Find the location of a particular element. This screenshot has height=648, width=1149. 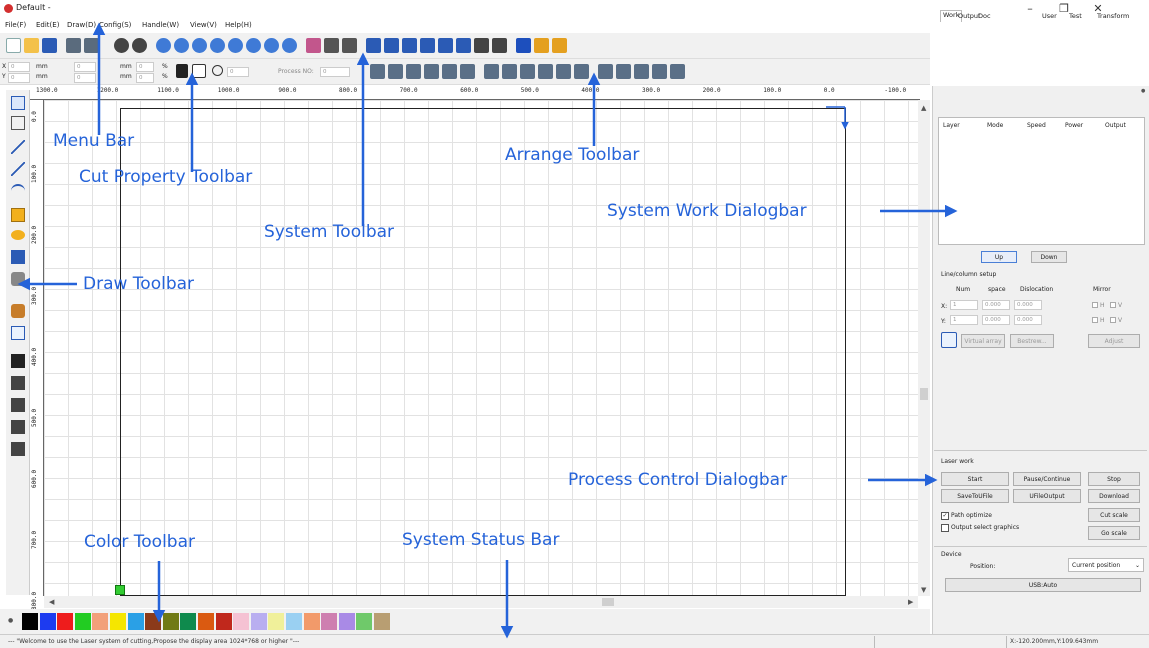

menu-help: Help(H) is located at coordinates (238, 25).